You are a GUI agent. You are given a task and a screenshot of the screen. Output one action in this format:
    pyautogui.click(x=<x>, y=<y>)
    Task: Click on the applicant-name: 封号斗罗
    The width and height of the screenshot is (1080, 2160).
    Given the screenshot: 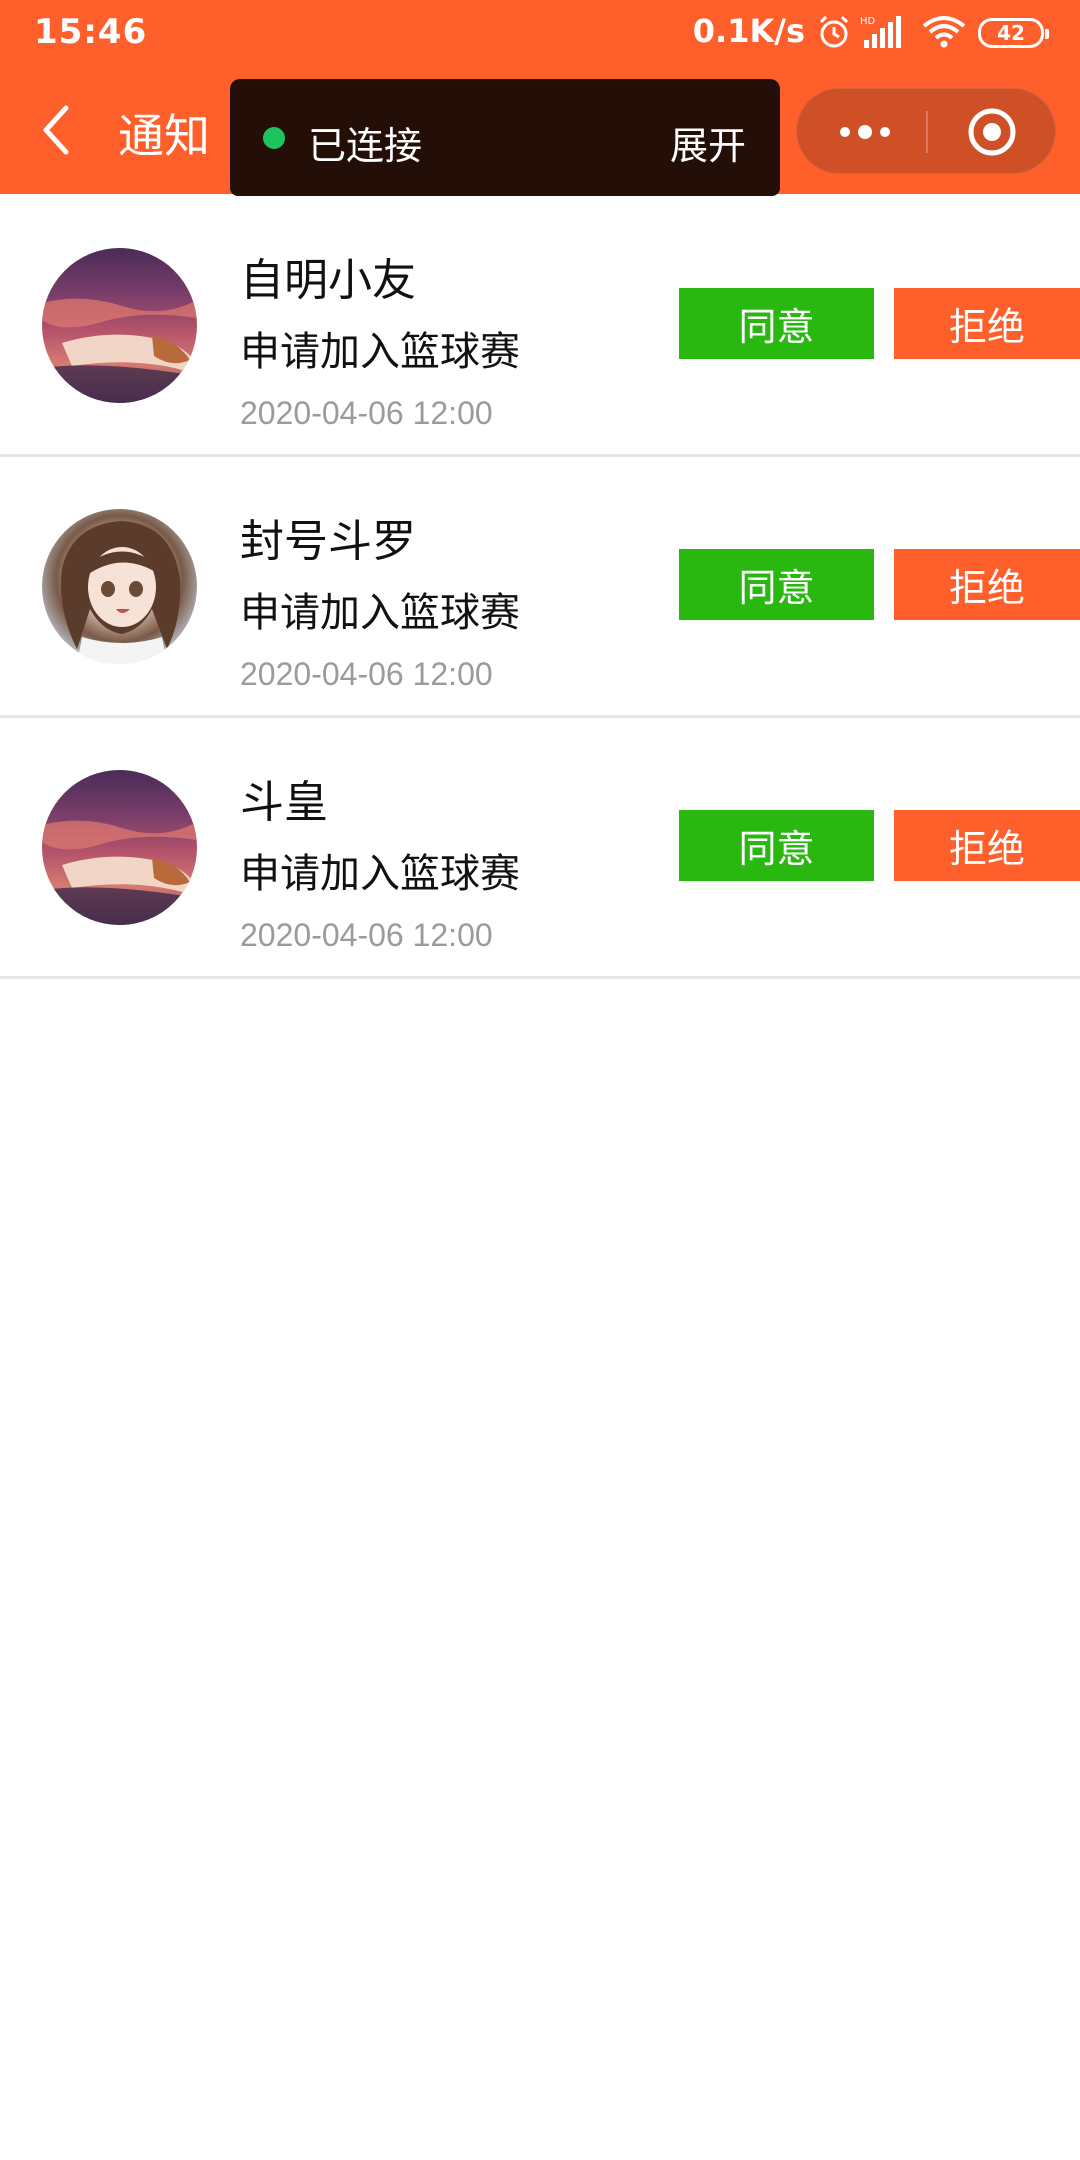 What is the action you would take?
    pyautogui.click(x=328, y=541)
    